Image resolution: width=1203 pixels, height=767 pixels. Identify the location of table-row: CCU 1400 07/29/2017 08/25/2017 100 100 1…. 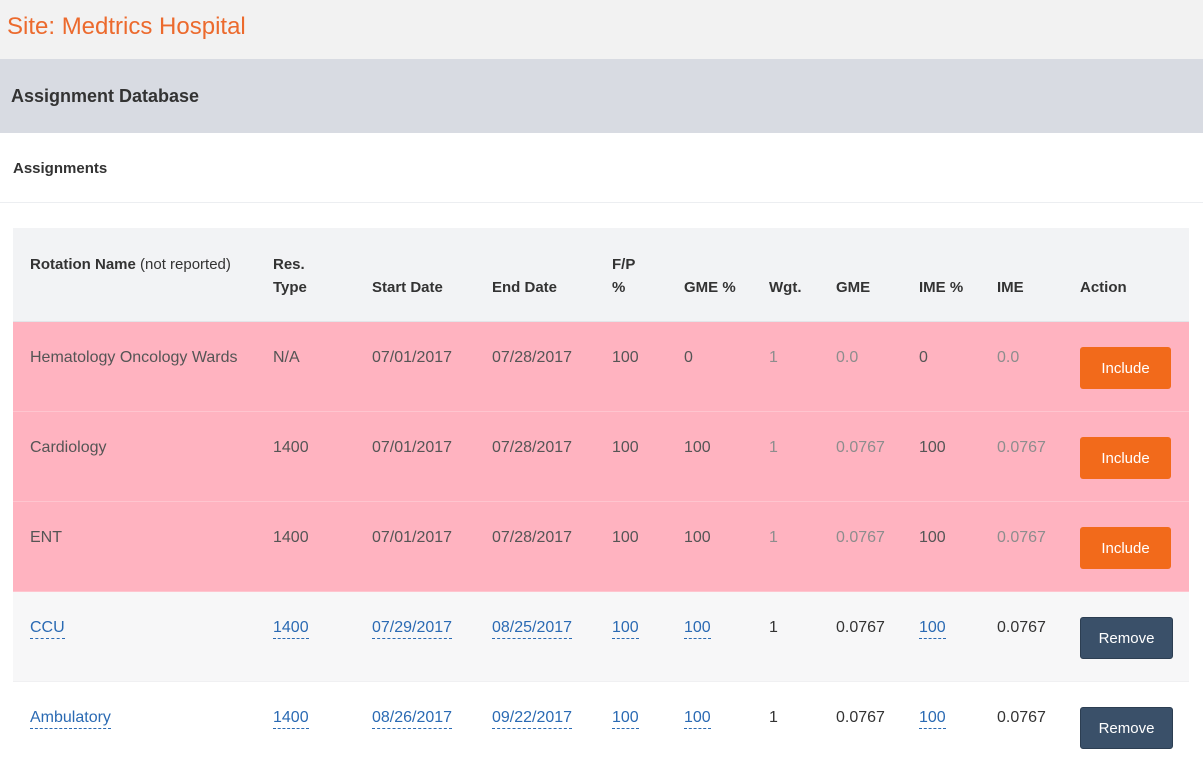
(601, 637).